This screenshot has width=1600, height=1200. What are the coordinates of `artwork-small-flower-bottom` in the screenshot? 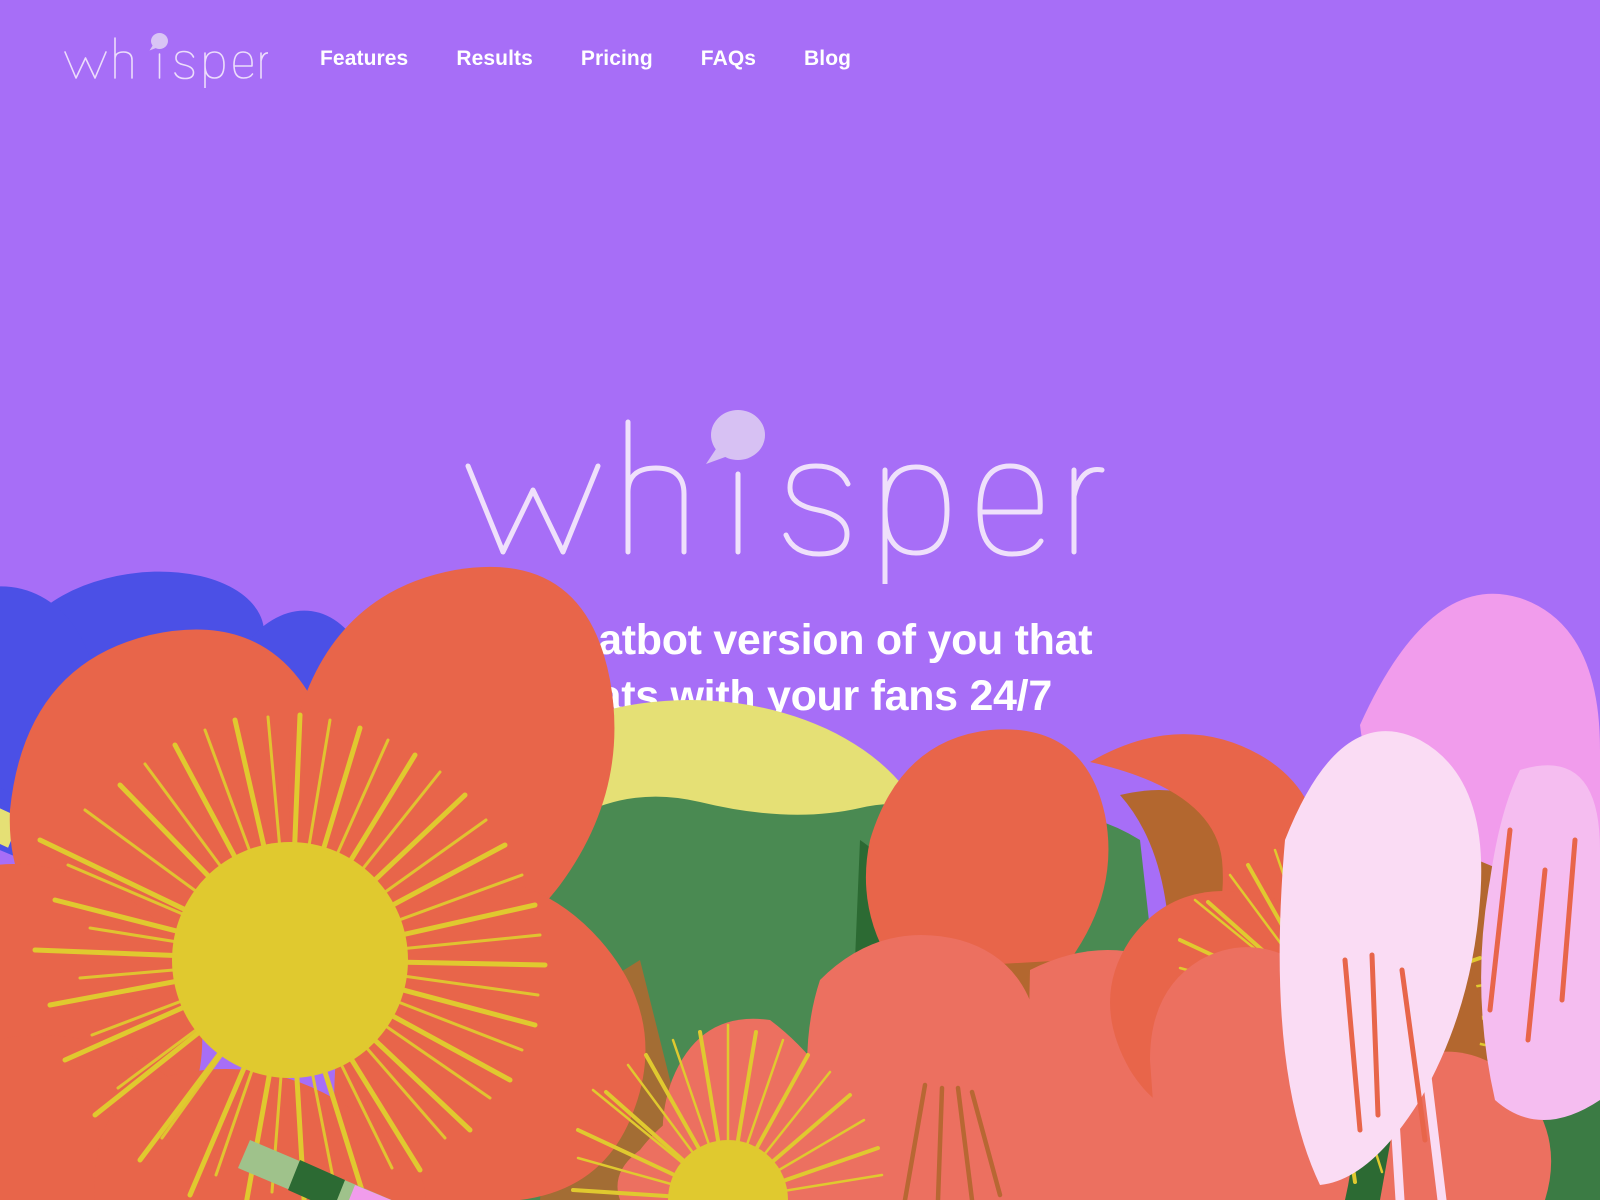 It's located at (729, 1111).